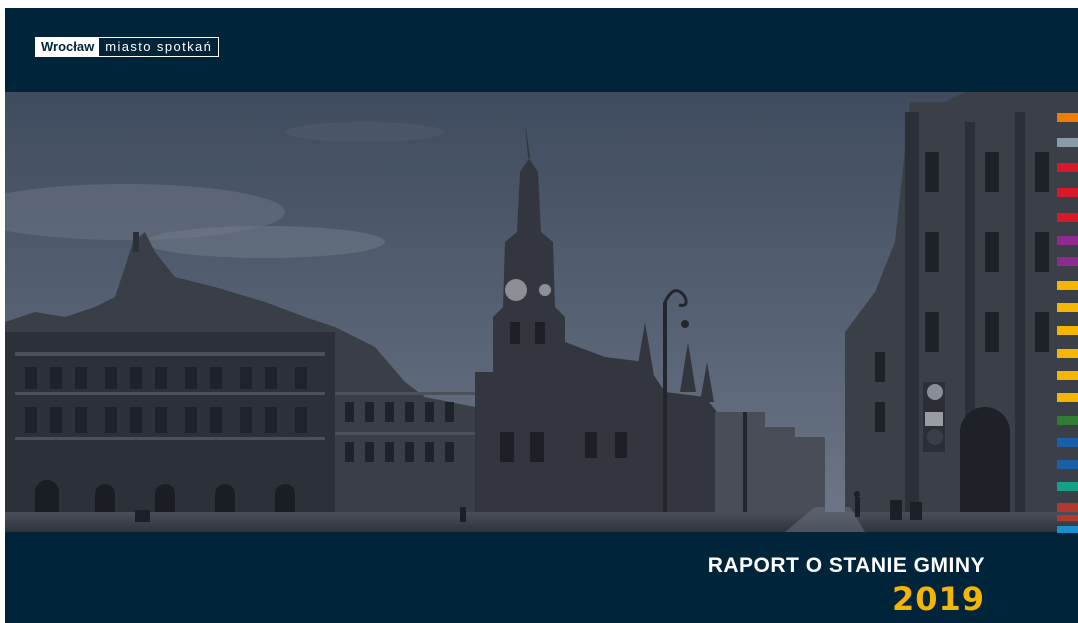 This screenshot has height=623, width=1078. Describe the element at coordinates (1067, 486) in the screenshot. I see `stripe-teal` at that location.